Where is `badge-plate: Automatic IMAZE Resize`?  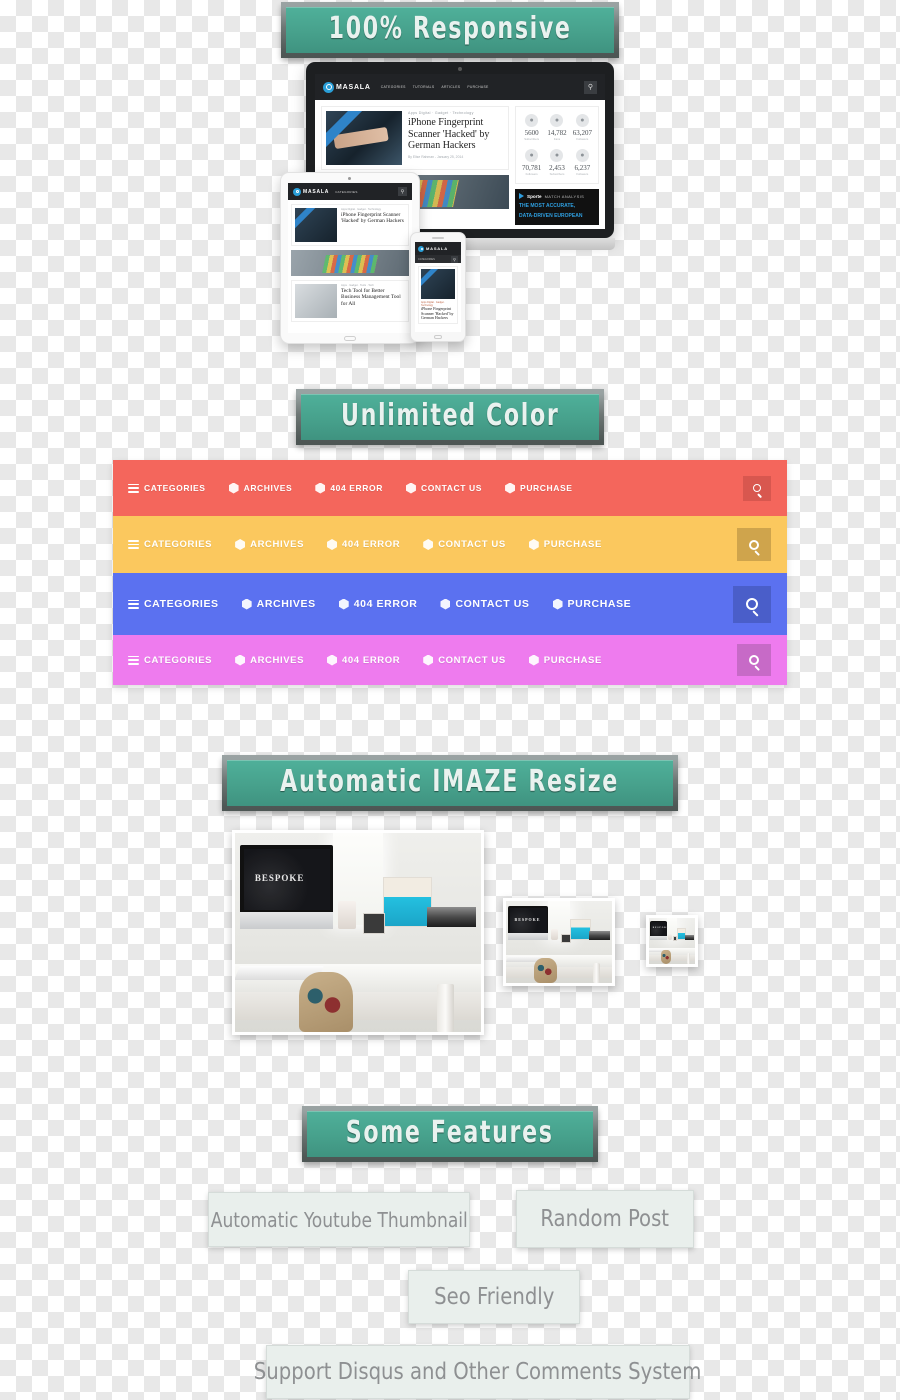
badge-plate: Automatic IMAZE Resize is located at coordinates (450, 783).